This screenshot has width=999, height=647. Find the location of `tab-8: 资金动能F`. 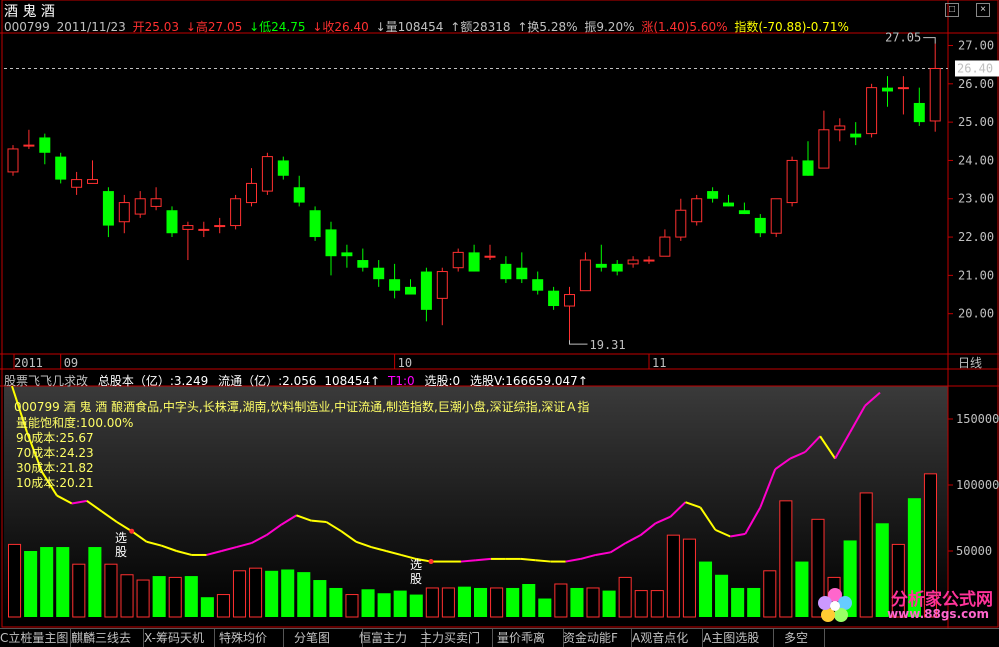

tab-8: 资金动能F is located at coordinates (597, 638).